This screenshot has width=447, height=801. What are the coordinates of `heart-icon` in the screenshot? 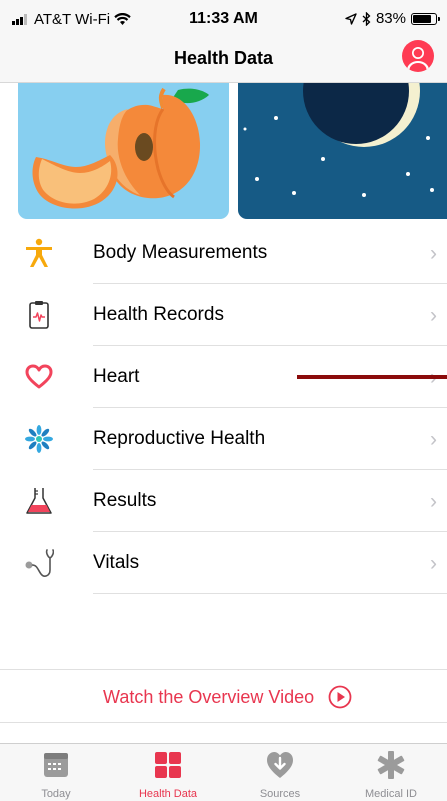 It's located at (39, 376).